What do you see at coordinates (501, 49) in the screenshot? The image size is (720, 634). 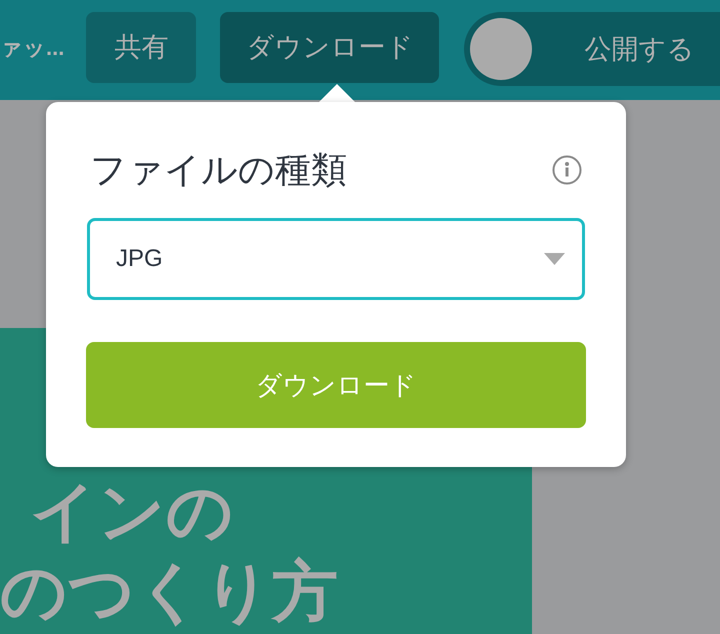 I see `toggle-knob-icon` at bounding box center [501, 49].